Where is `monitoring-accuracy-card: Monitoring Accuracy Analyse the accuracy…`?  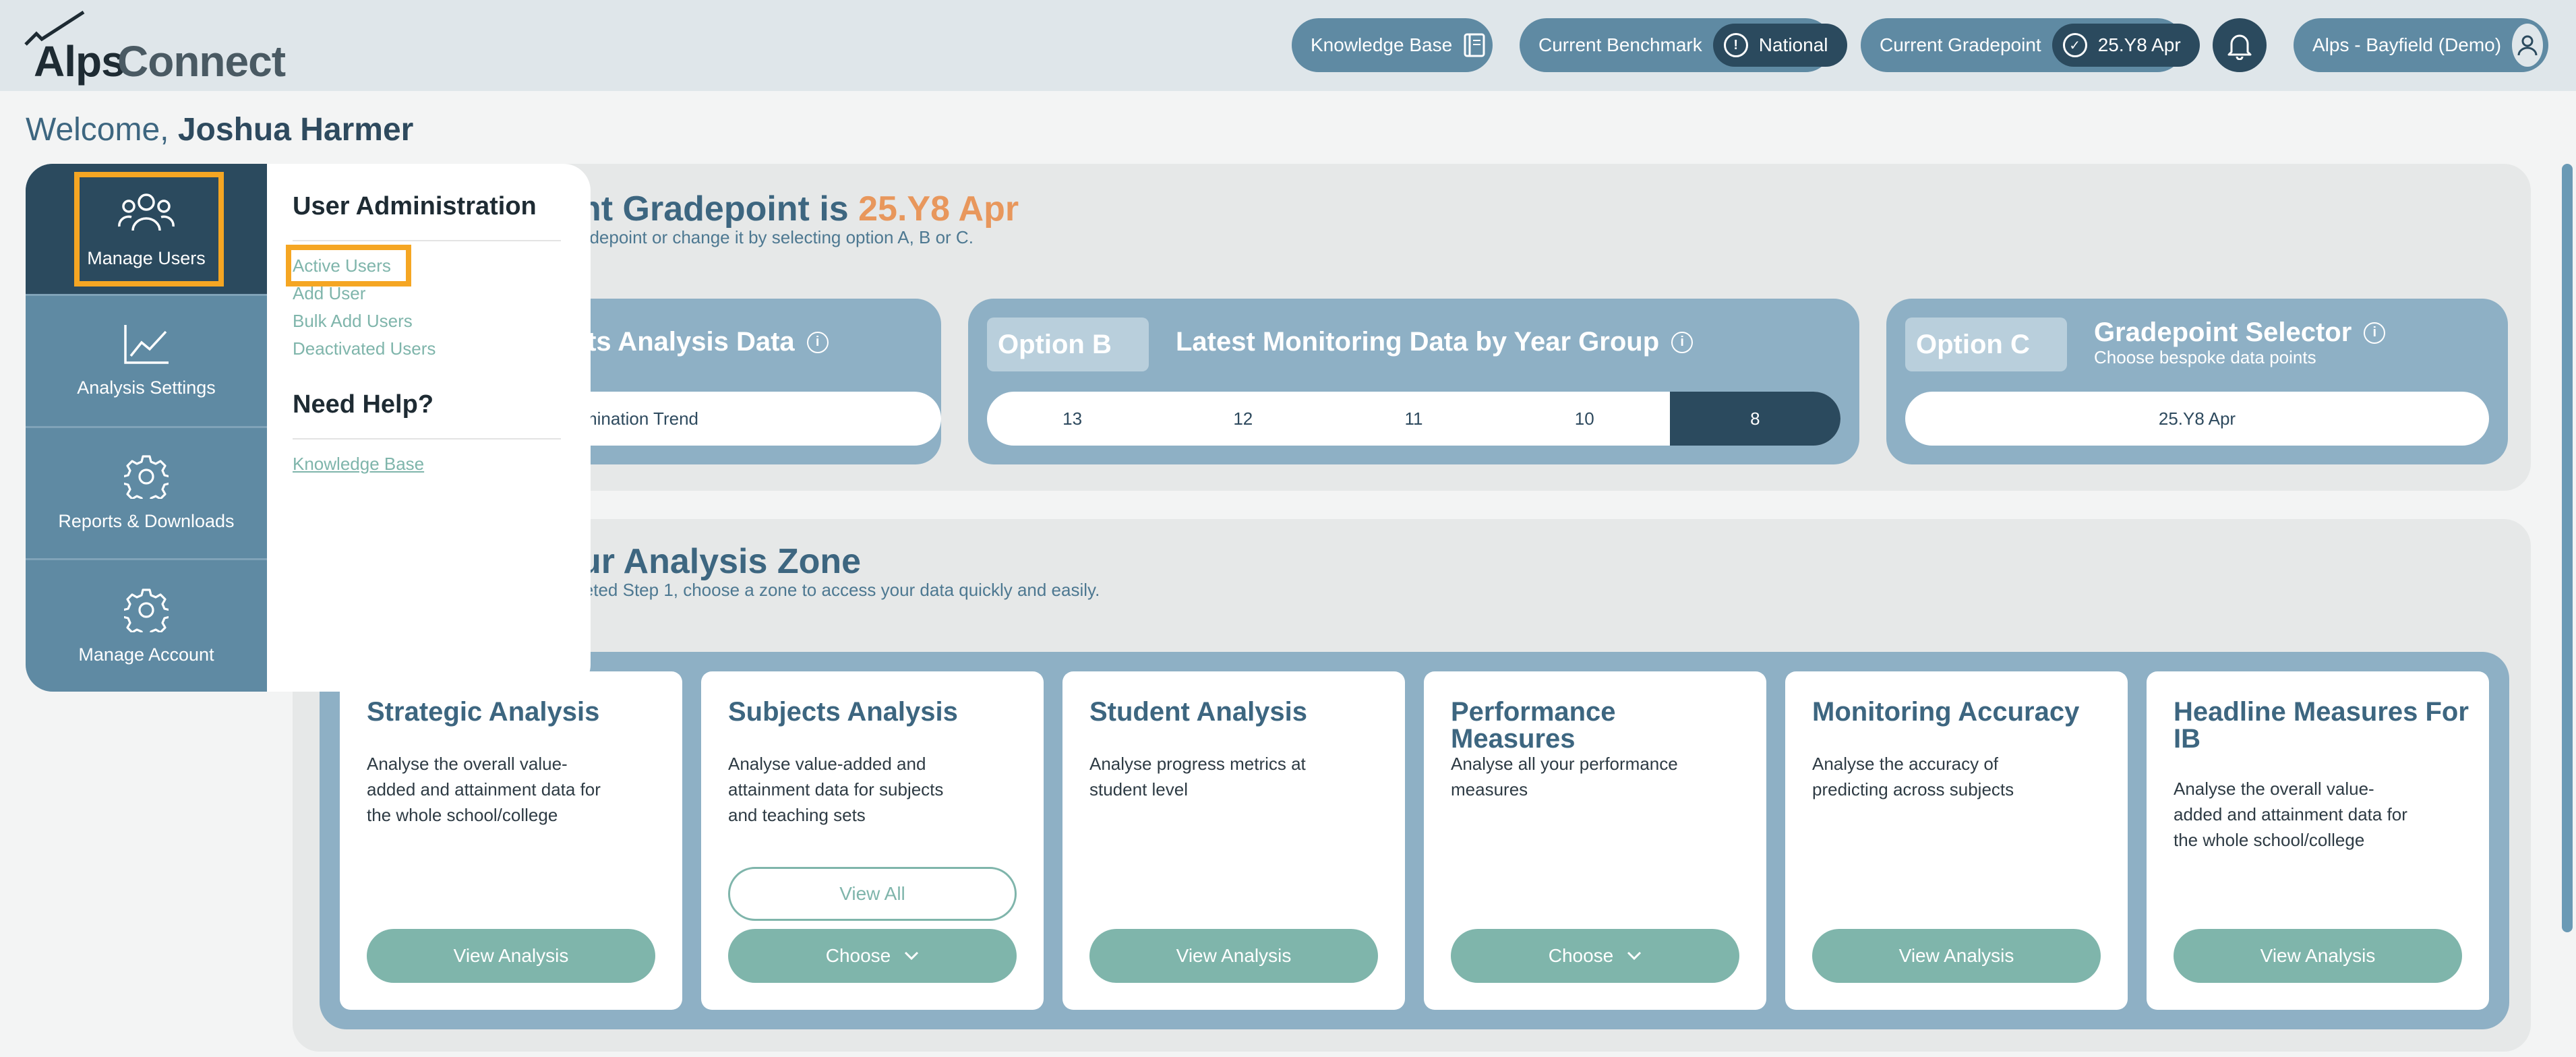 monitoring-accuracy-card: Monitoring Accuracy Analyse the accuracy… is located at coordinates (1956, 841).